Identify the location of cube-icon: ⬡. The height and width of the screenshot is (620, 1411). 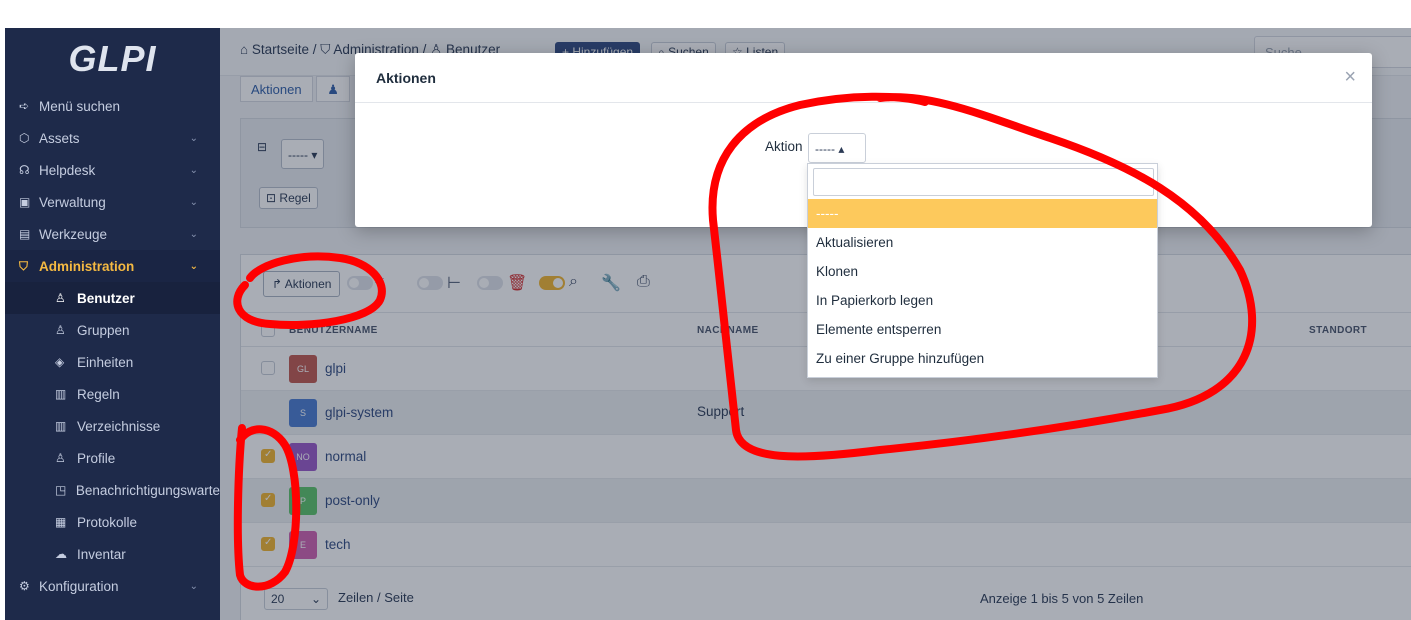
(24, 138).